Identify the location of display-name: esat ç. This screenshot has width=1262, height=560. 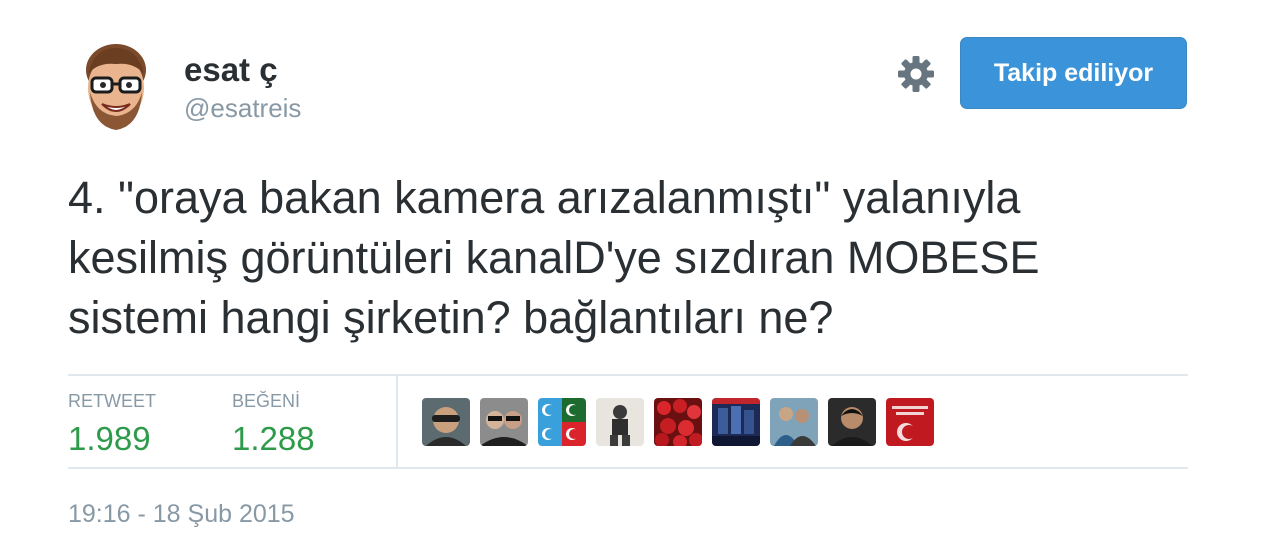
(231, 70).